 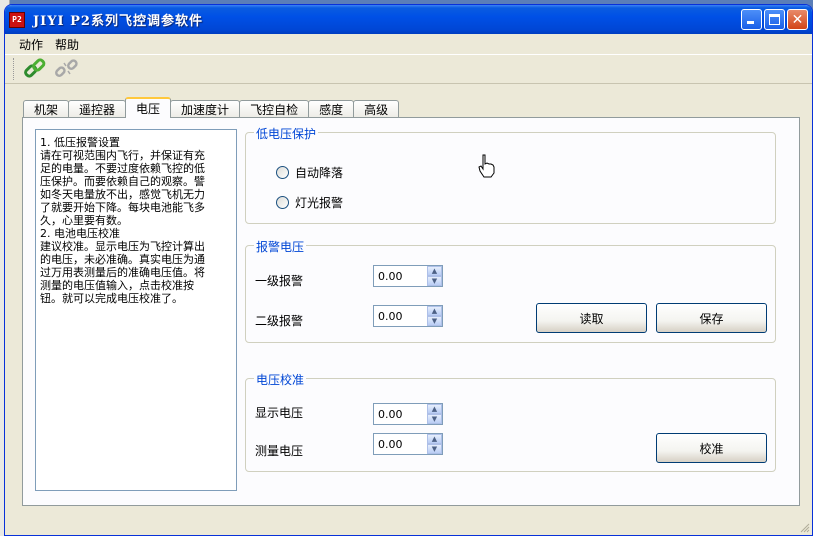 I want to click on maximize-button, so click(x=774, y=19).